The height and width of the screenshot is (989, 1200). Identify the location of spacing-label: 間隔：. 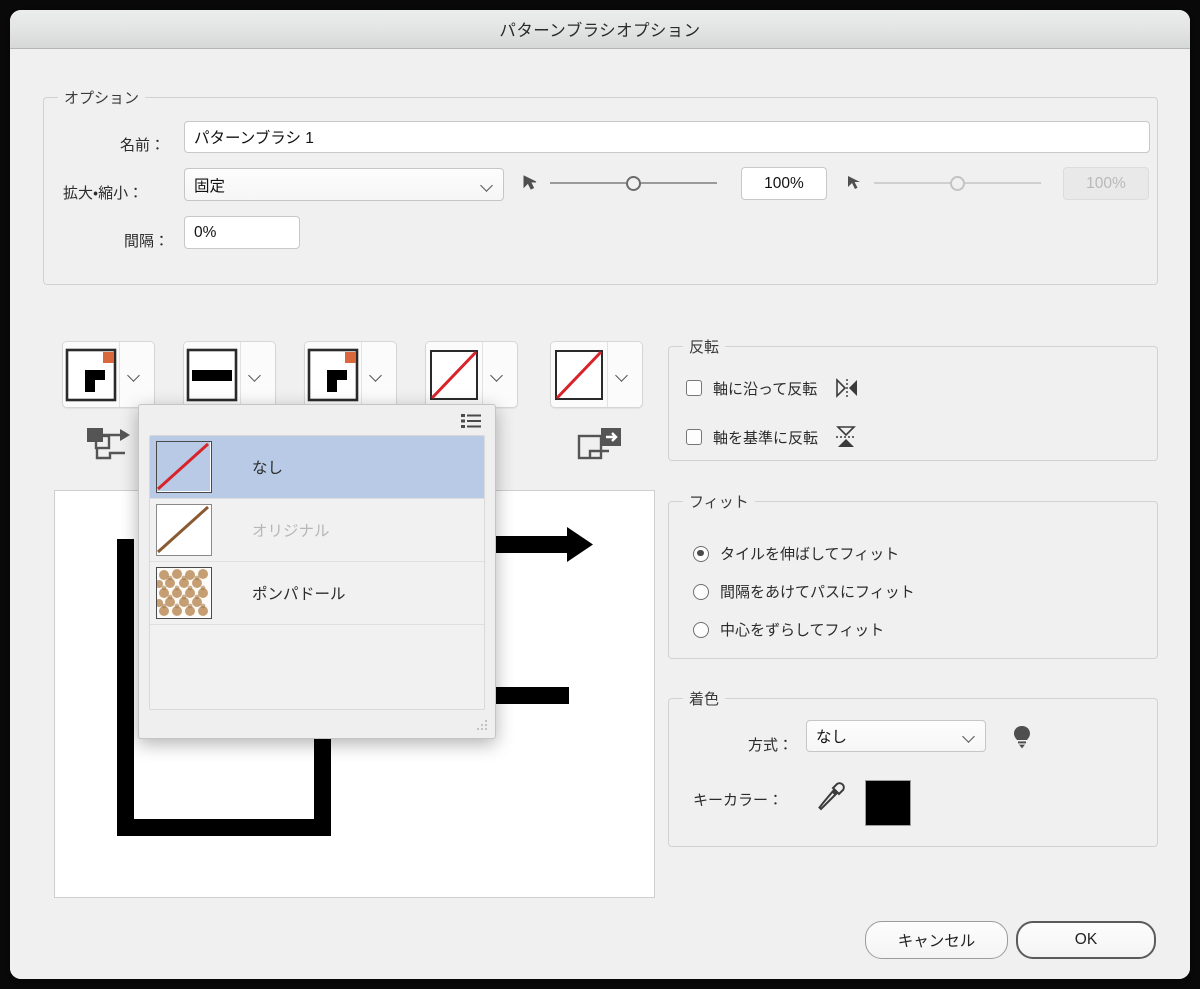
(147, 241).